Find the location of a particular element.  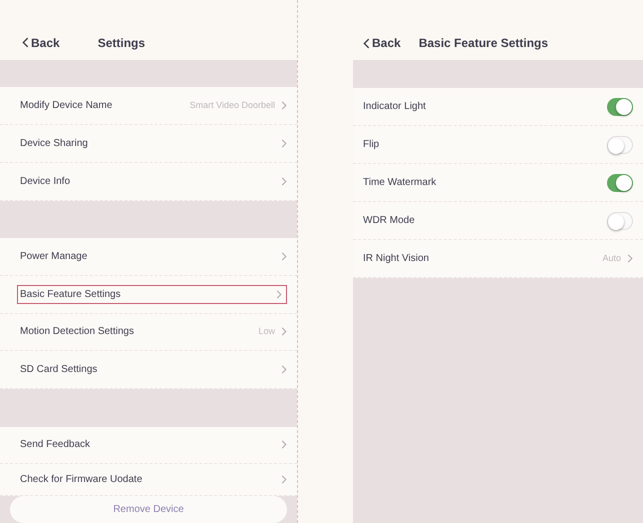

settings-row: Send Feedback is located at coordinates (148, 445).